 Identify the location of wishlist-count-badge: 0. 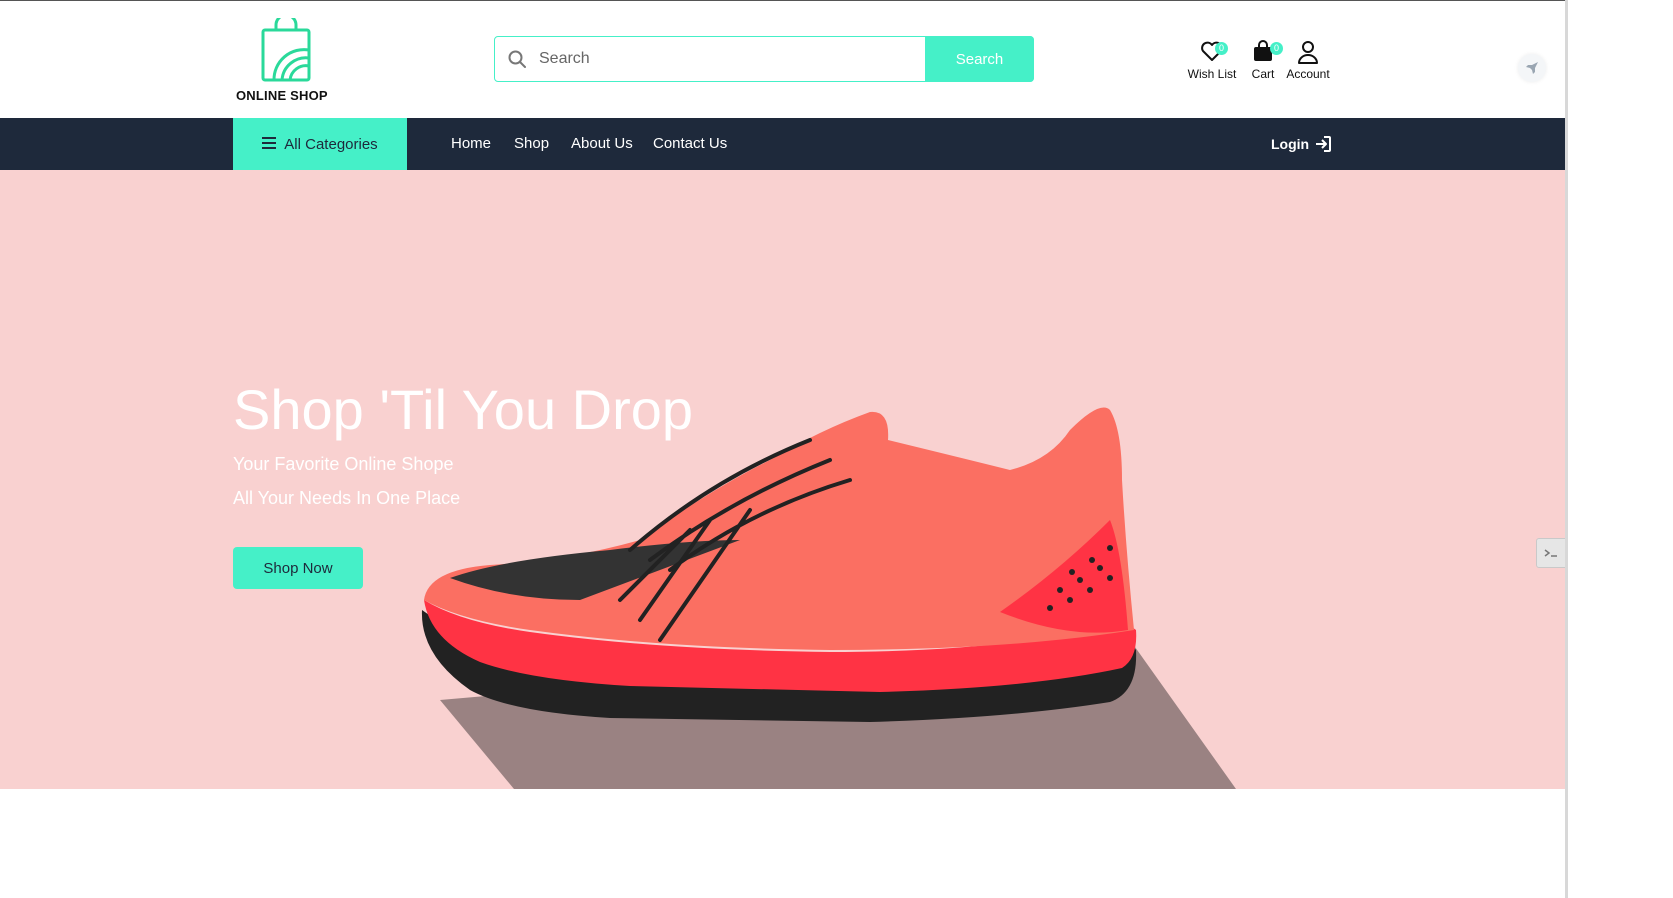
(1221, 48).